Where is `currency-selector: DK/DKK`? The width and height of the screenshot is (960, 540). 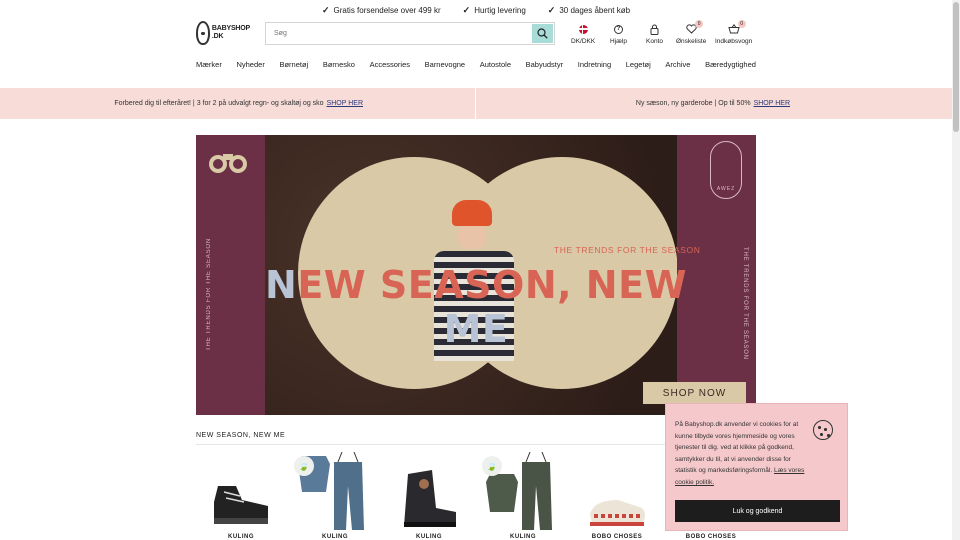 currency-selector: DK/DKK is located at coordinates (583, 34).